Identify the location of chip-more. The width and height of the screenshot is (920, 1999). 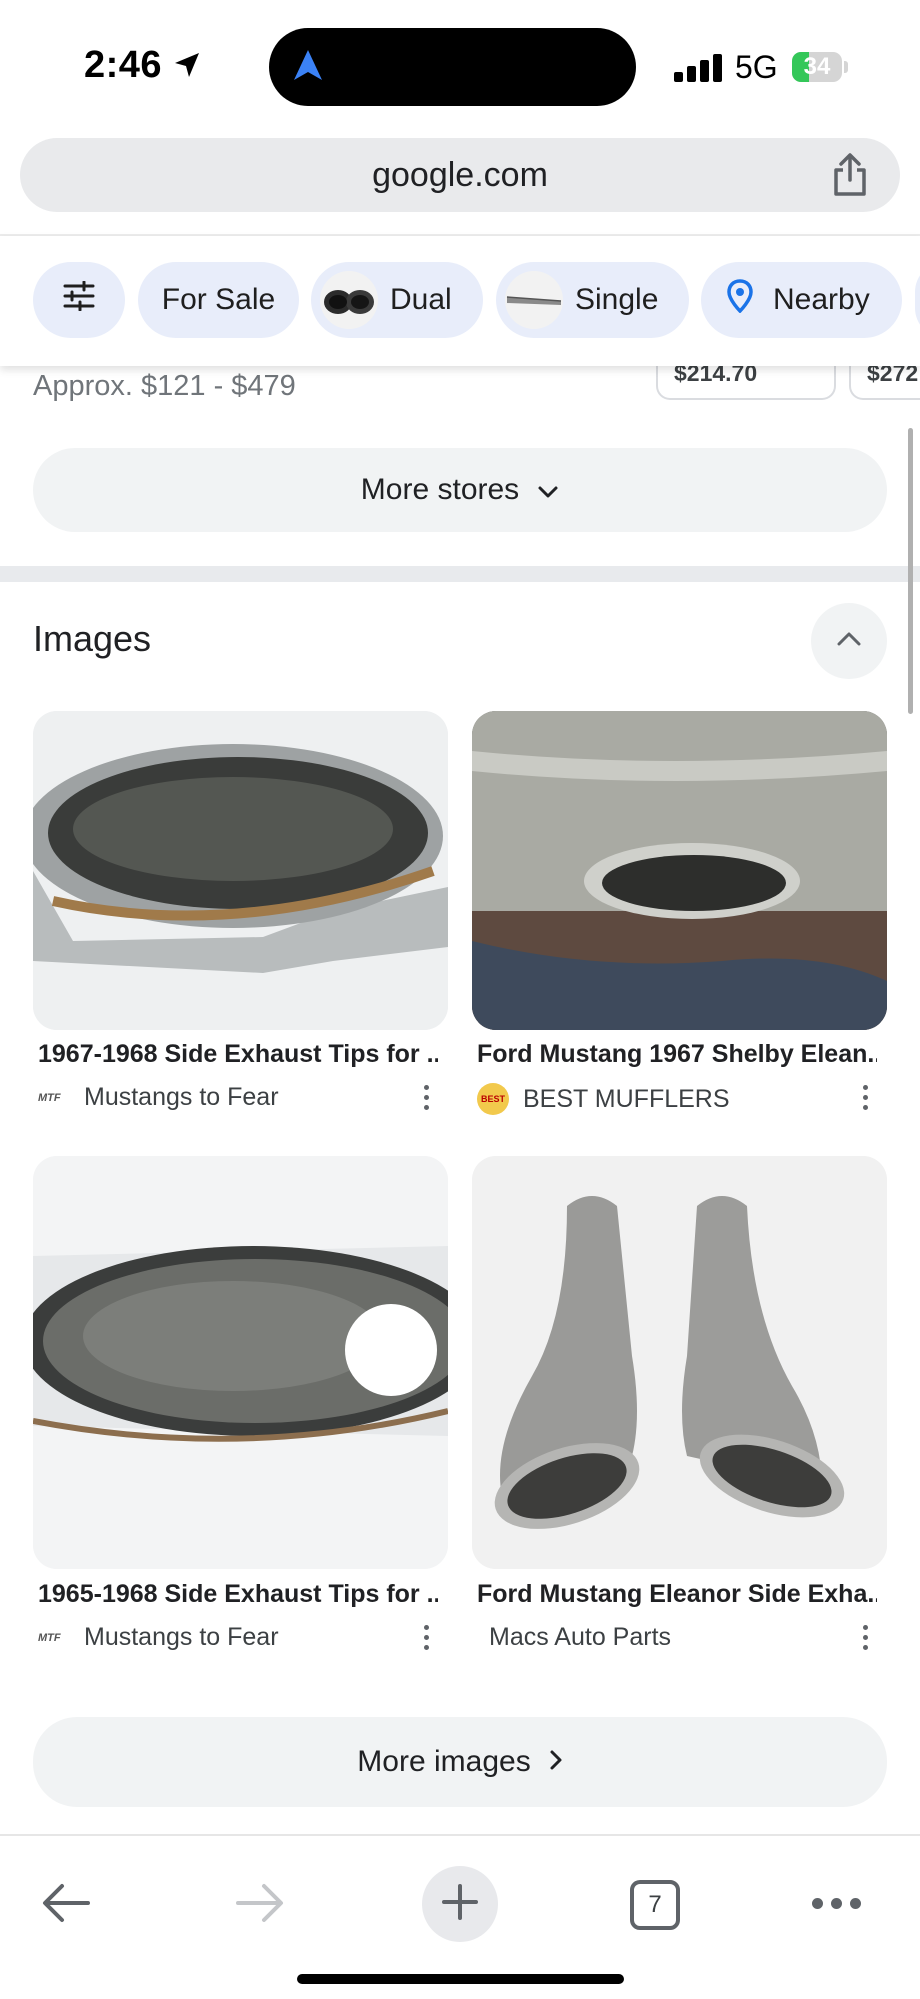
(917, 300).